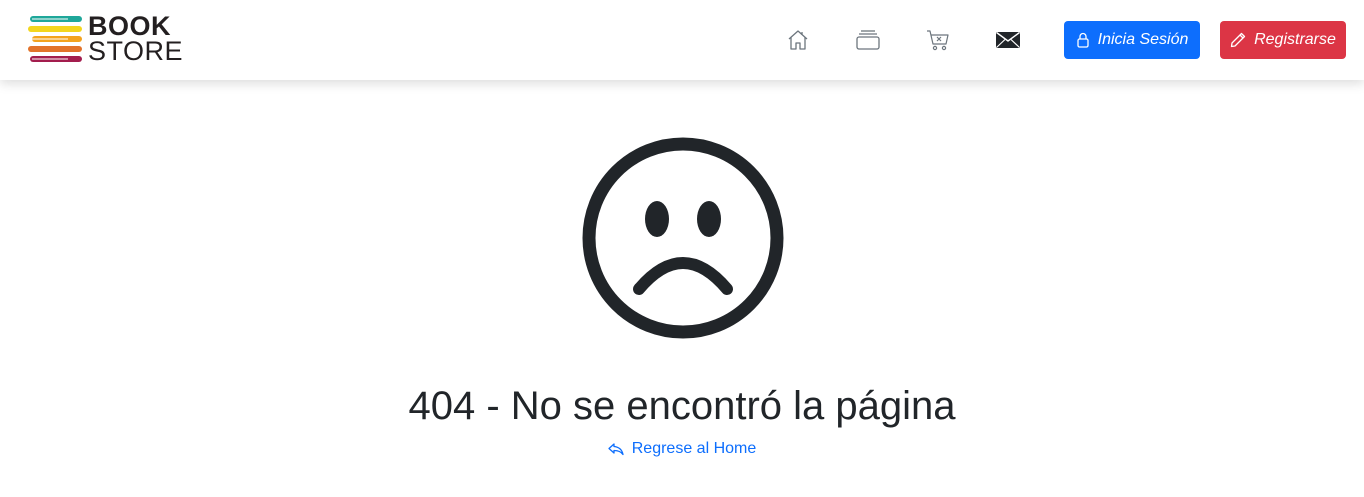 The height and width of the screenshot is (497, 1364). What do you see at coordinates (939, 41) in the screenshot?
I see `cart-x-icon` at bounding box center [939, 41].